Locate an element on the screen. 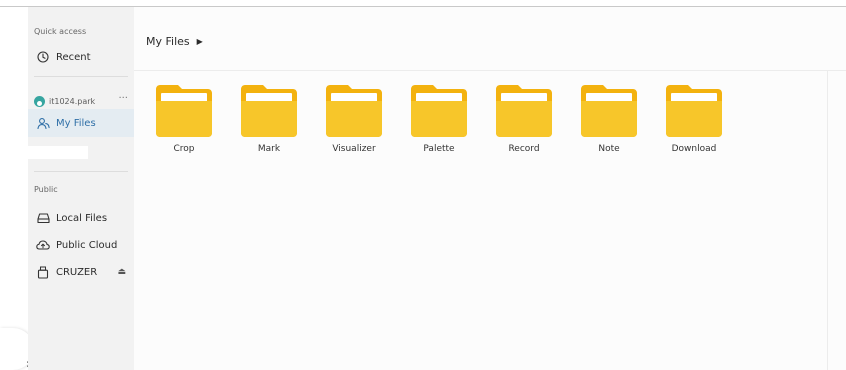  left-edge is located at coordinates (14, 188).